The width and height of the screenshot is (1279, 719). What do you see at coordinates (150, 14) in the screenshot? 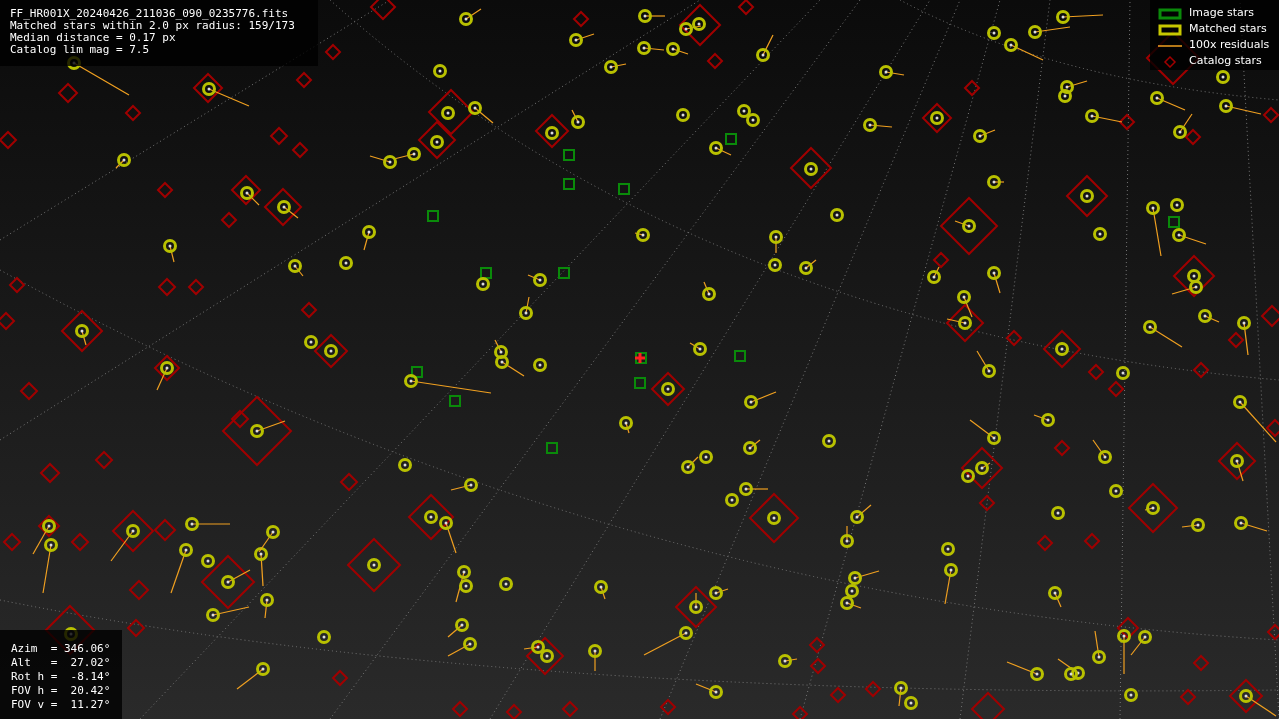
I see `info-text: FF_HR001X_20240426_211036_090_0235776.fits` at bounding box center [150, 14].